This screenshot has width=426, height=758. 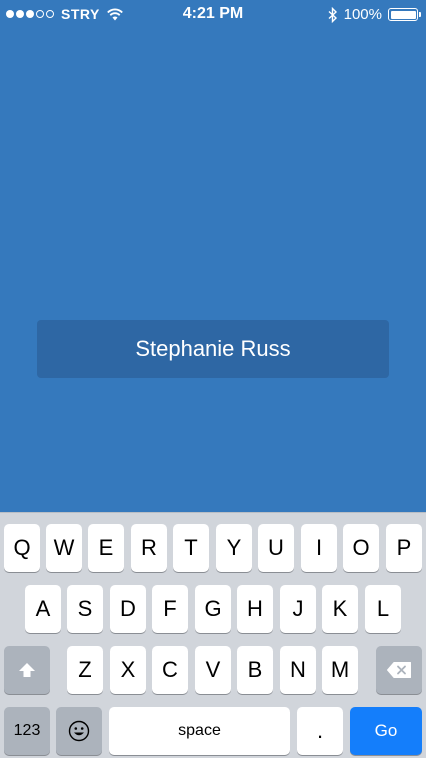 I want to click on period-key: ., so click(x=320, y=731).